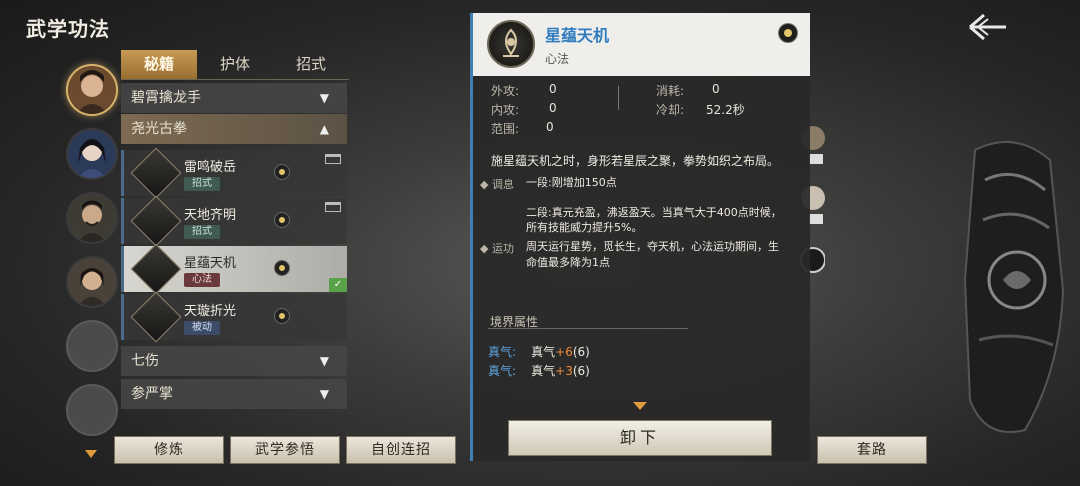  Describe the element at coordinates (511, 44) in the screenshot. I see `skill-emblem-icon` at that location.